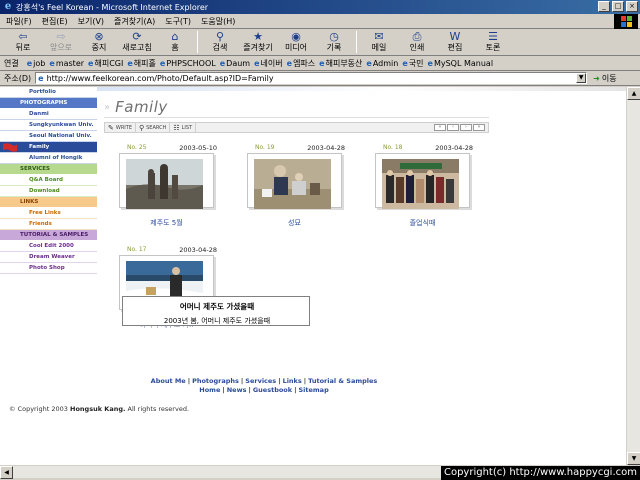 This screenshot has height=480, width=640. Describe the element at coordinates (137, 147) in the screenshot. I see `photo-number: No. 25` at that location.